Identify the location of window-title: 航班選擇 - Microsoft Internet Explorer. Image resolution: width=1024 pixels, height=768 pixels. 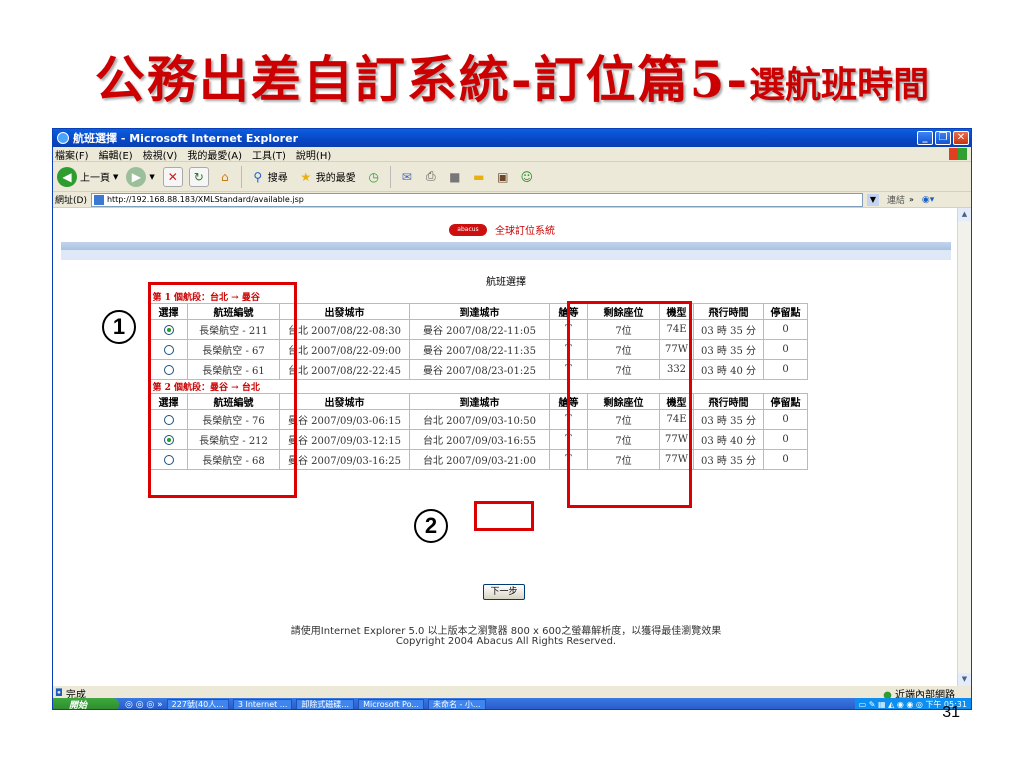
(185, 138).